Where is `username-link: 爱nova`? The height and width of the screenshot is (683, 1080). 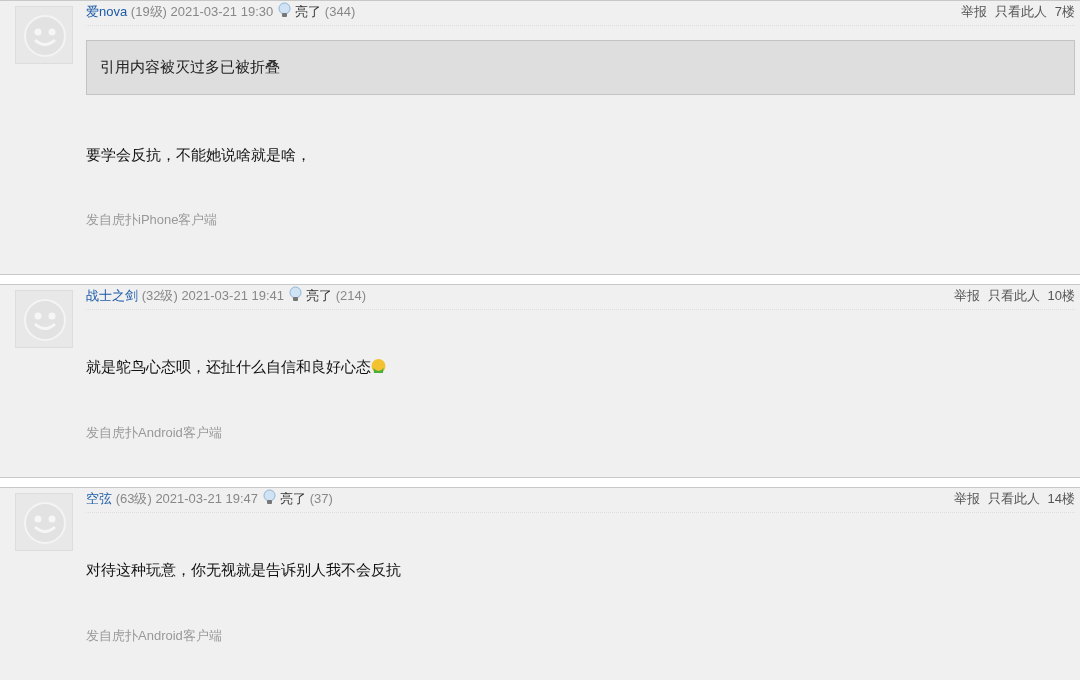 username-link: 爱nova is located at coordinates (107, 11).